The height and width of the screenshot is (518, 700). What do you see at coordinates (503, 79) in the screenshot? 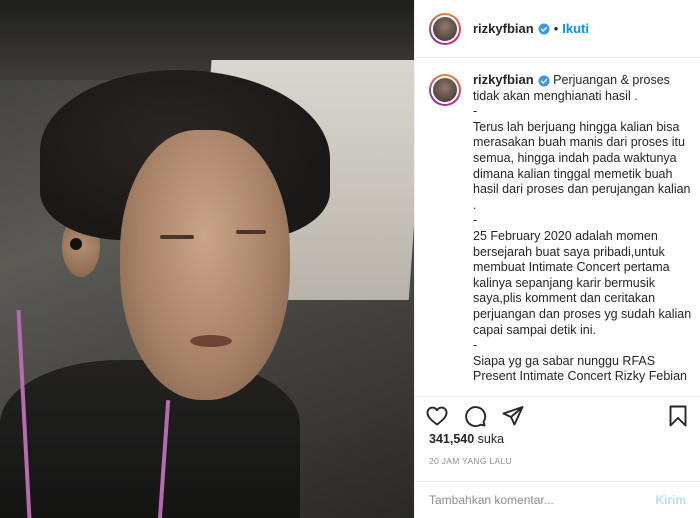
I see `caption-username-link: rizkyfbian` at bounding box center [503, 79].